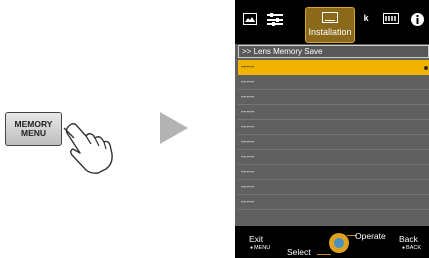 The height and width of the screenshot is (258, 429). Describe the element at coordinates (370, 236) in the screenshot. I see `operate-label: Operate` at that location.